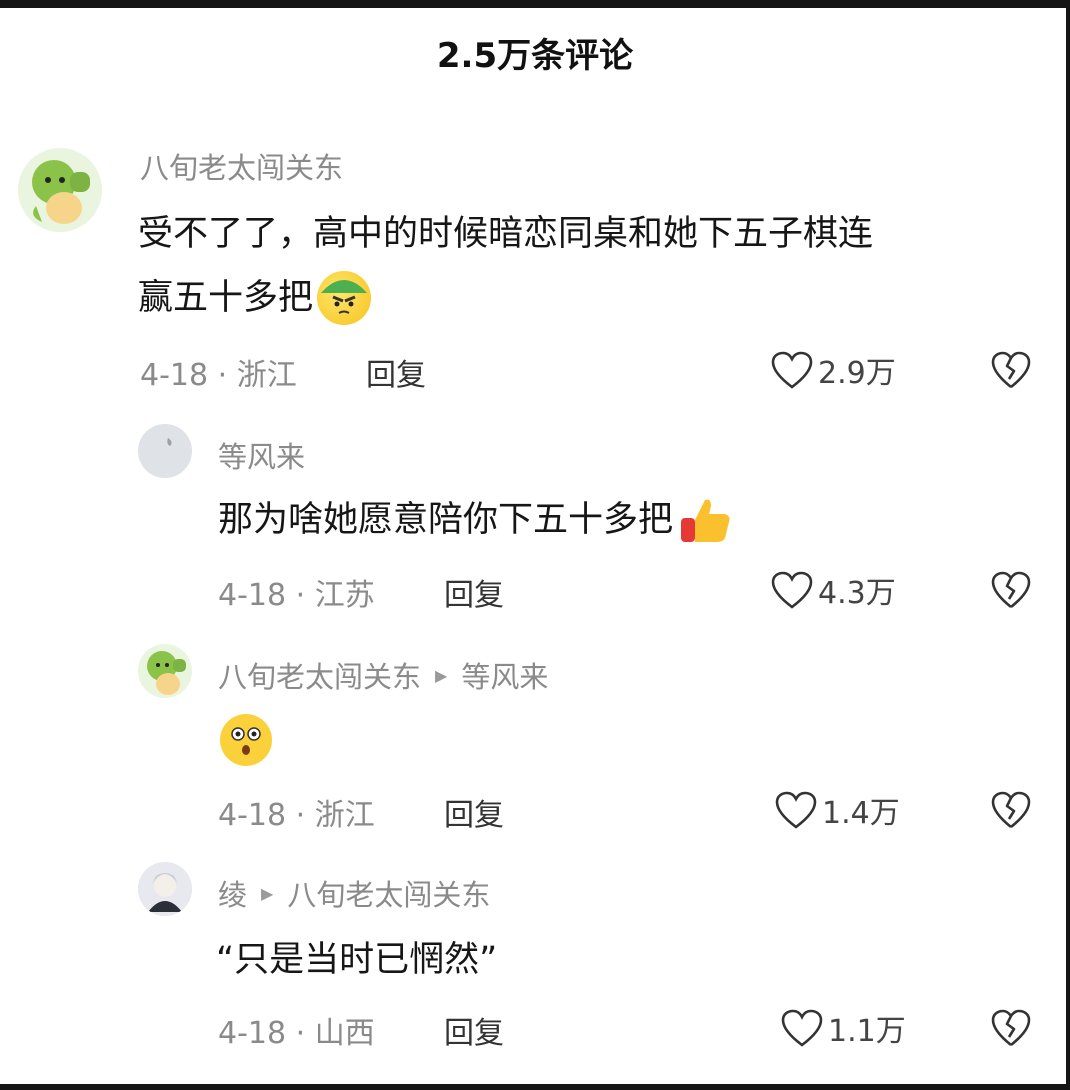 The image size is (1070, 1090). I want to click on like-button: 4.3万, so click(833, 590).